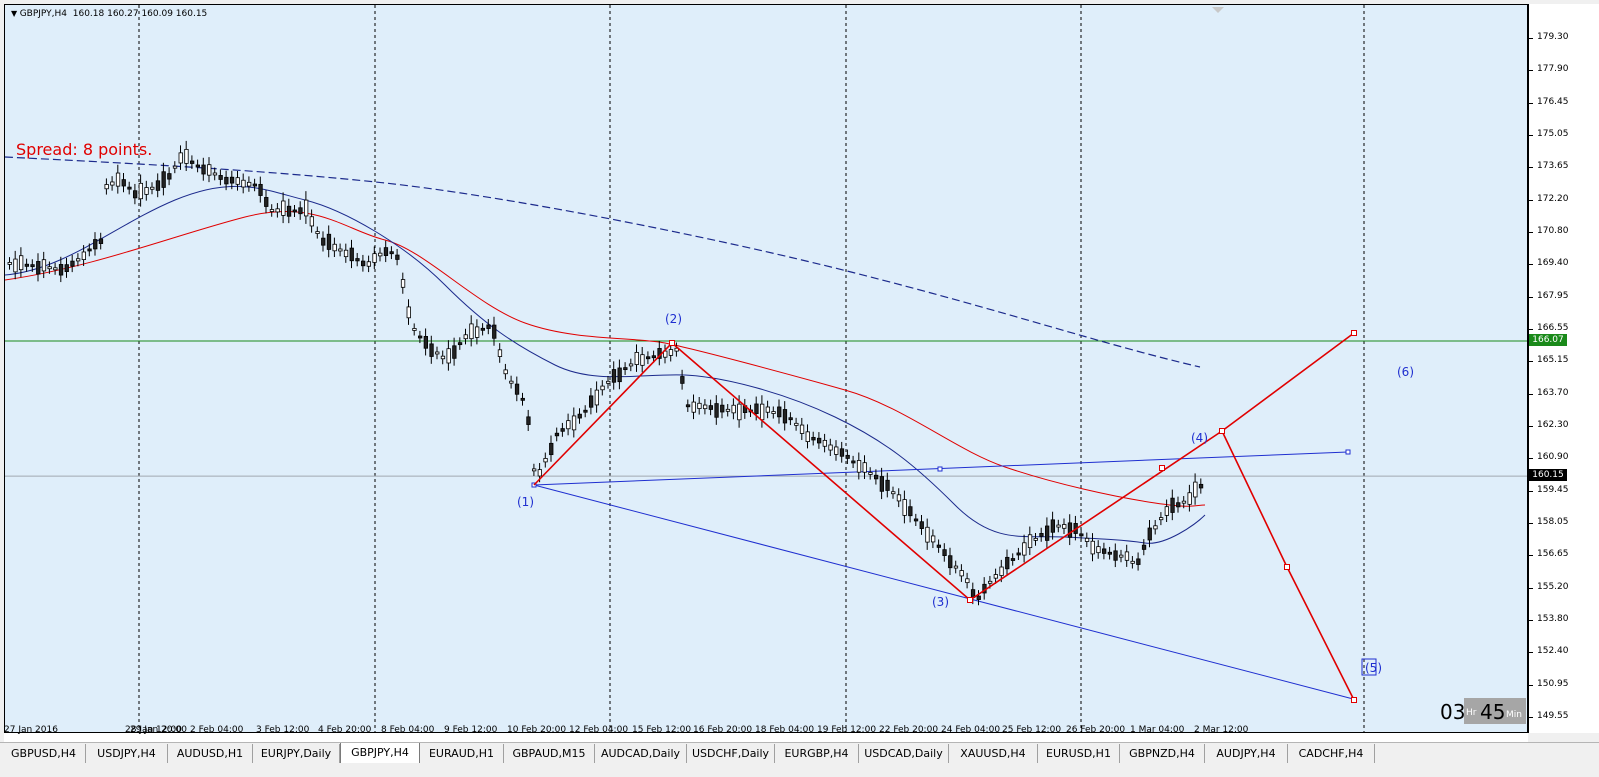  Describe the element at coordinates (210, 753) in the screenshot. I see `tab-audusd-h1: AUDUSD,H1` at that location.